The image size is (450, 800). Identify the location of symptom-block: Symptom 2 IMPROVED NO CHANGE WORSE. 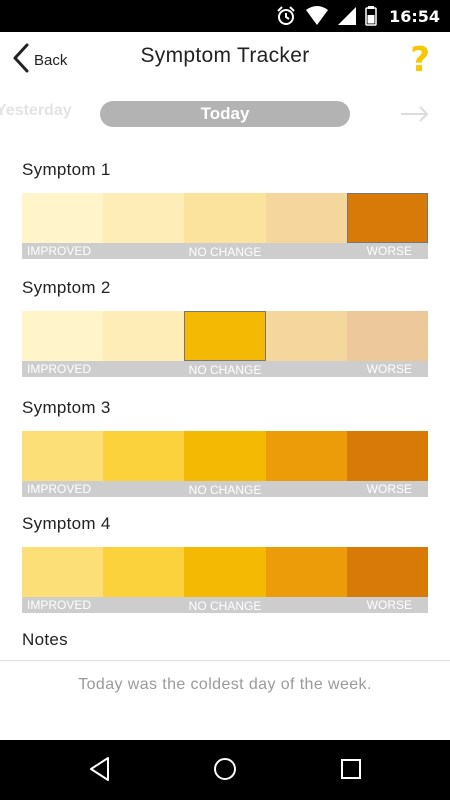
(225, 326).